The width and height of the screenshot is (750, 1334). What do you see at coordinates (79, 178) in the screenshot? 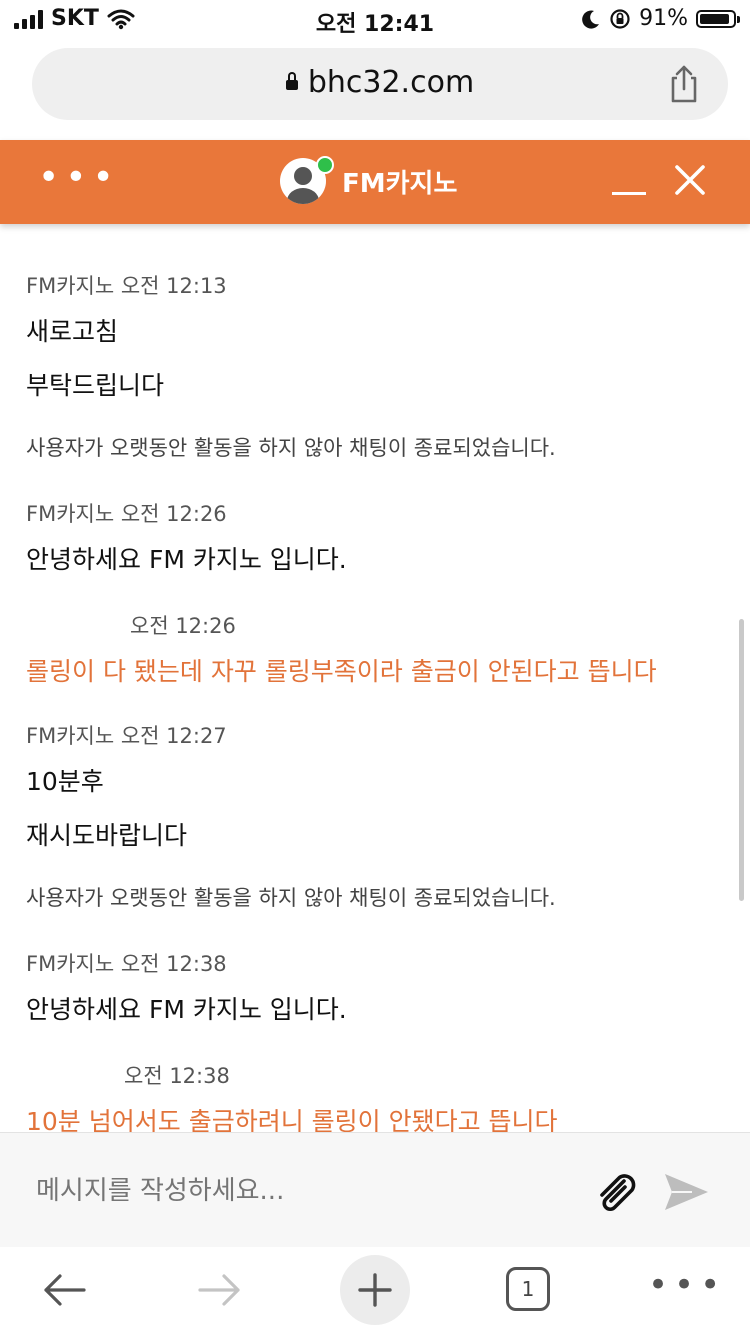
I see `more-icon: •••` at bounding box center [79, 178].